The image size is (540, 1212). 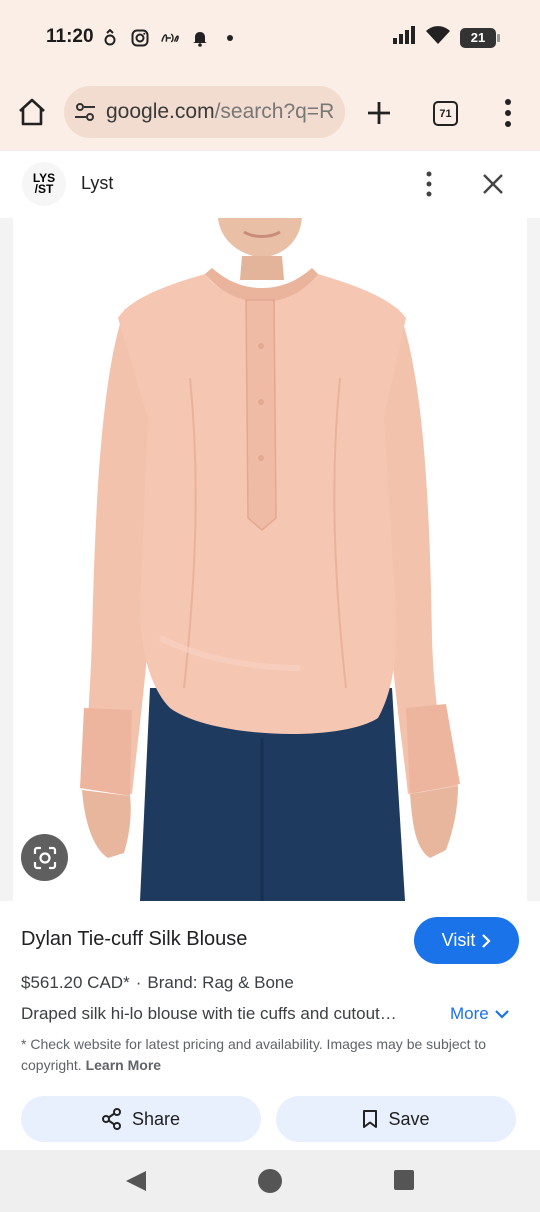 What do you see at coordinates (230, 38) in the screenshot?
I see `dot-icon` at bounding box center [230, 38].